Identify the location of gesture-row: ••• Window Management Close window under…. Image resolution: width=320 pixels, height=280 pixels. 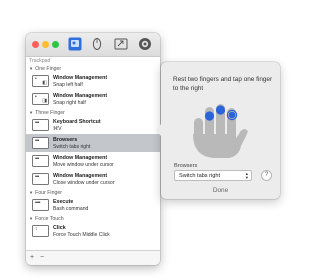
(93, 179).